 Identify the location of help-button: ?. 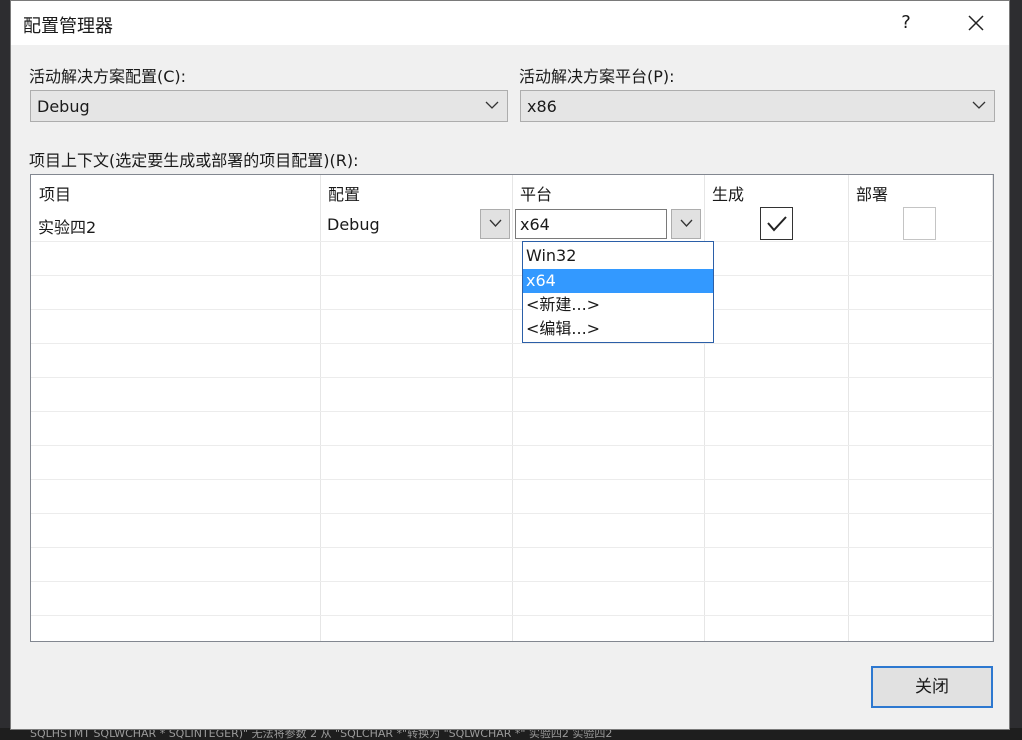
(906, 23).